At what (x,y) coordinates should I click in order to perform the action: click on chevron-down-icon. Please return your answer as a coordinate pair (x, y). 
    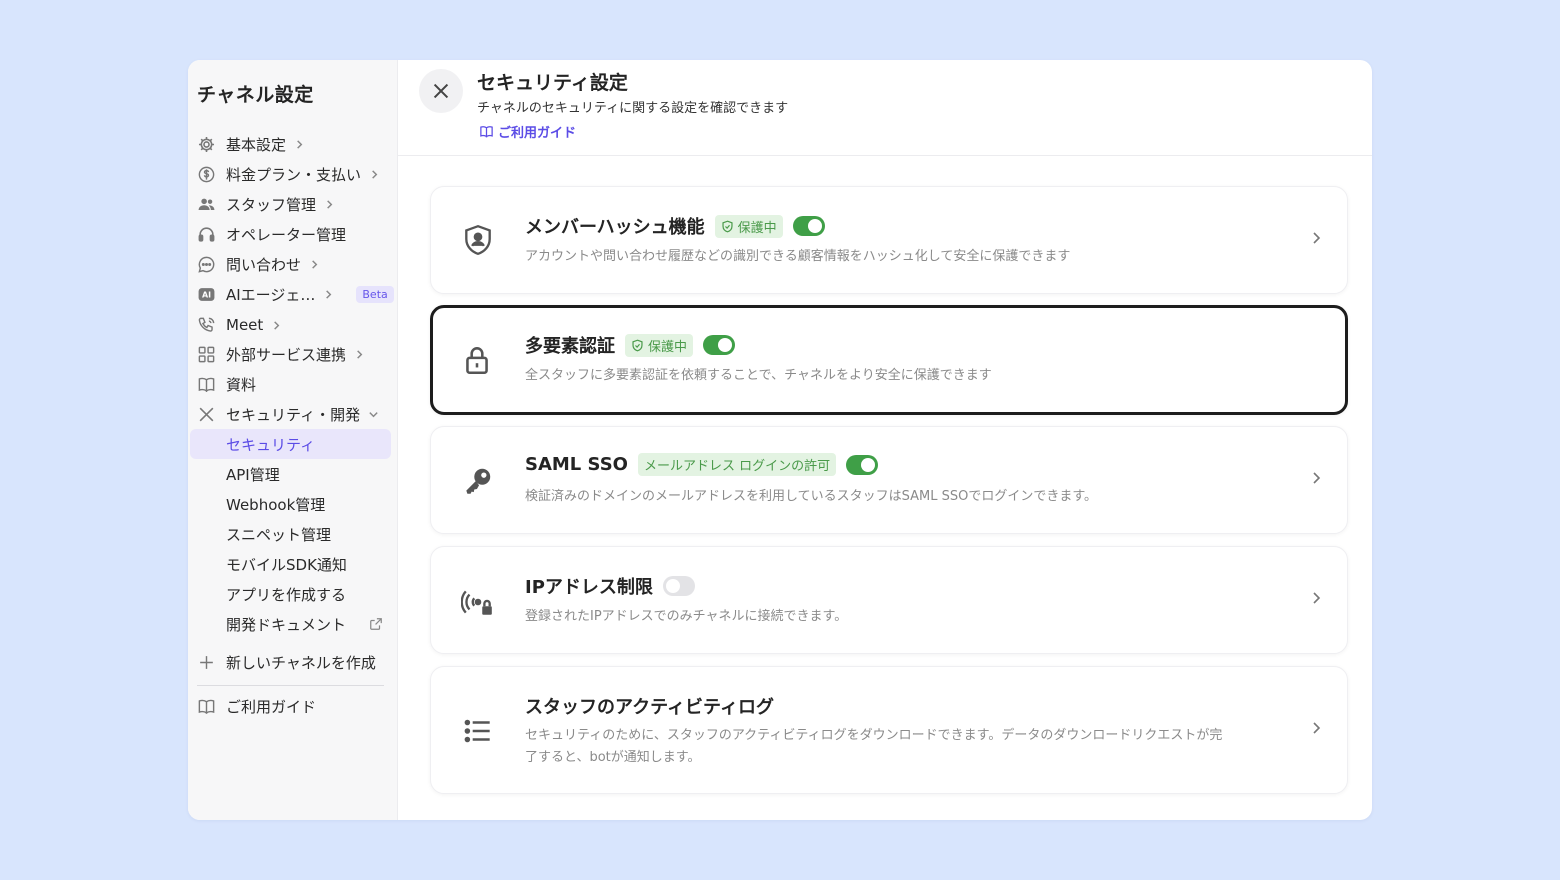
    Looking at the image, I should click on (373, 414).